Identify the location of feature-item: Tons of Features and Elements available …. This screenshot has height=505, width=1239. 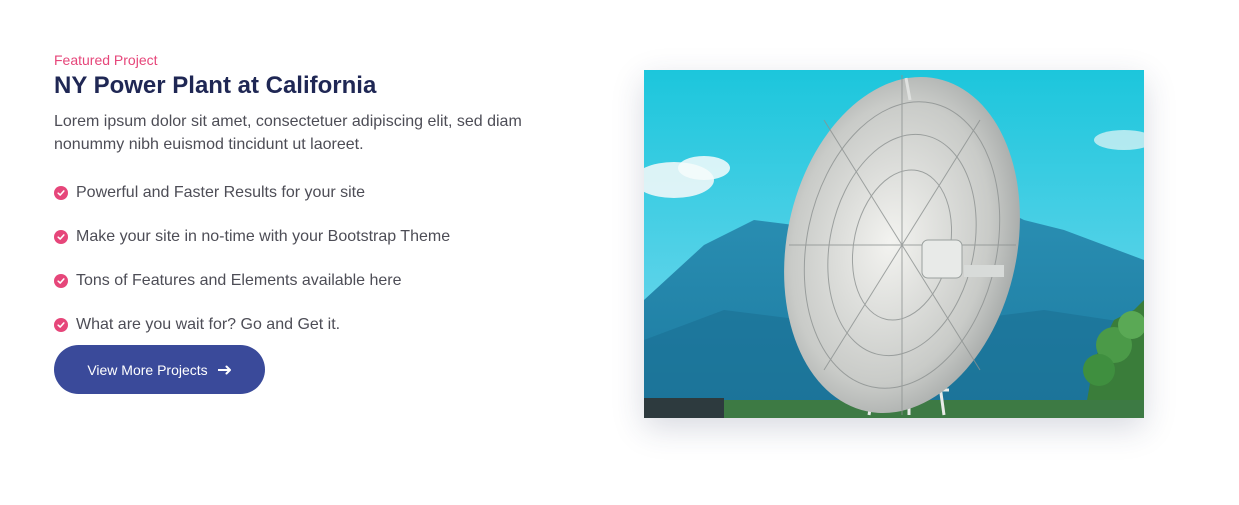
(314, 281).